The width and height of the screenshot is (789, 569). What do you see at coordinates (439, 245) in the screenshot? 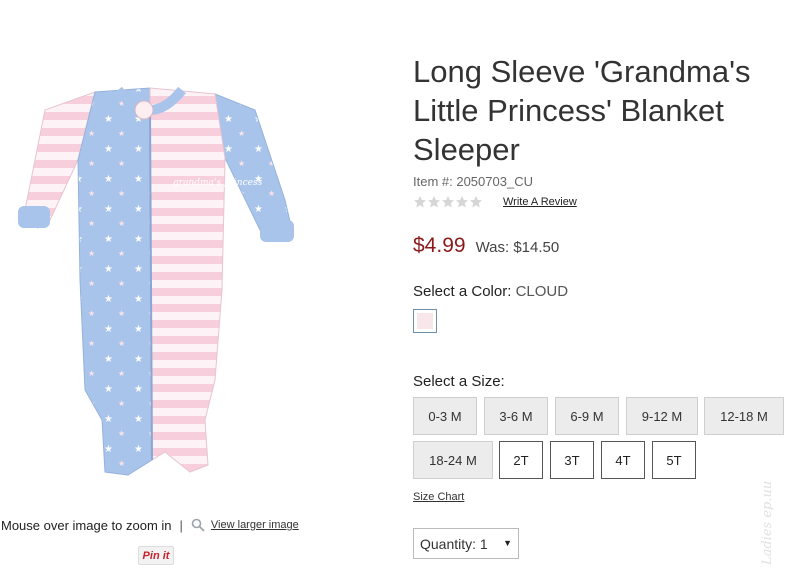
I see `sale-price: $4.99` at bounding box center [439, 245].